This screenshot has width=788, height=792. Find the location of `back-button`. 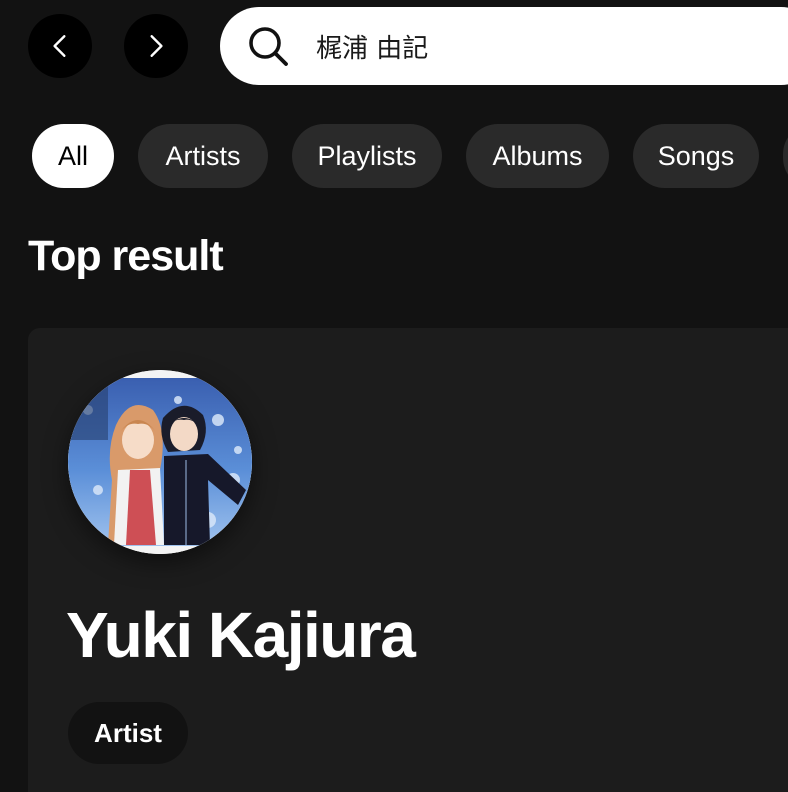

back-button is located at coordinates (60, 46).